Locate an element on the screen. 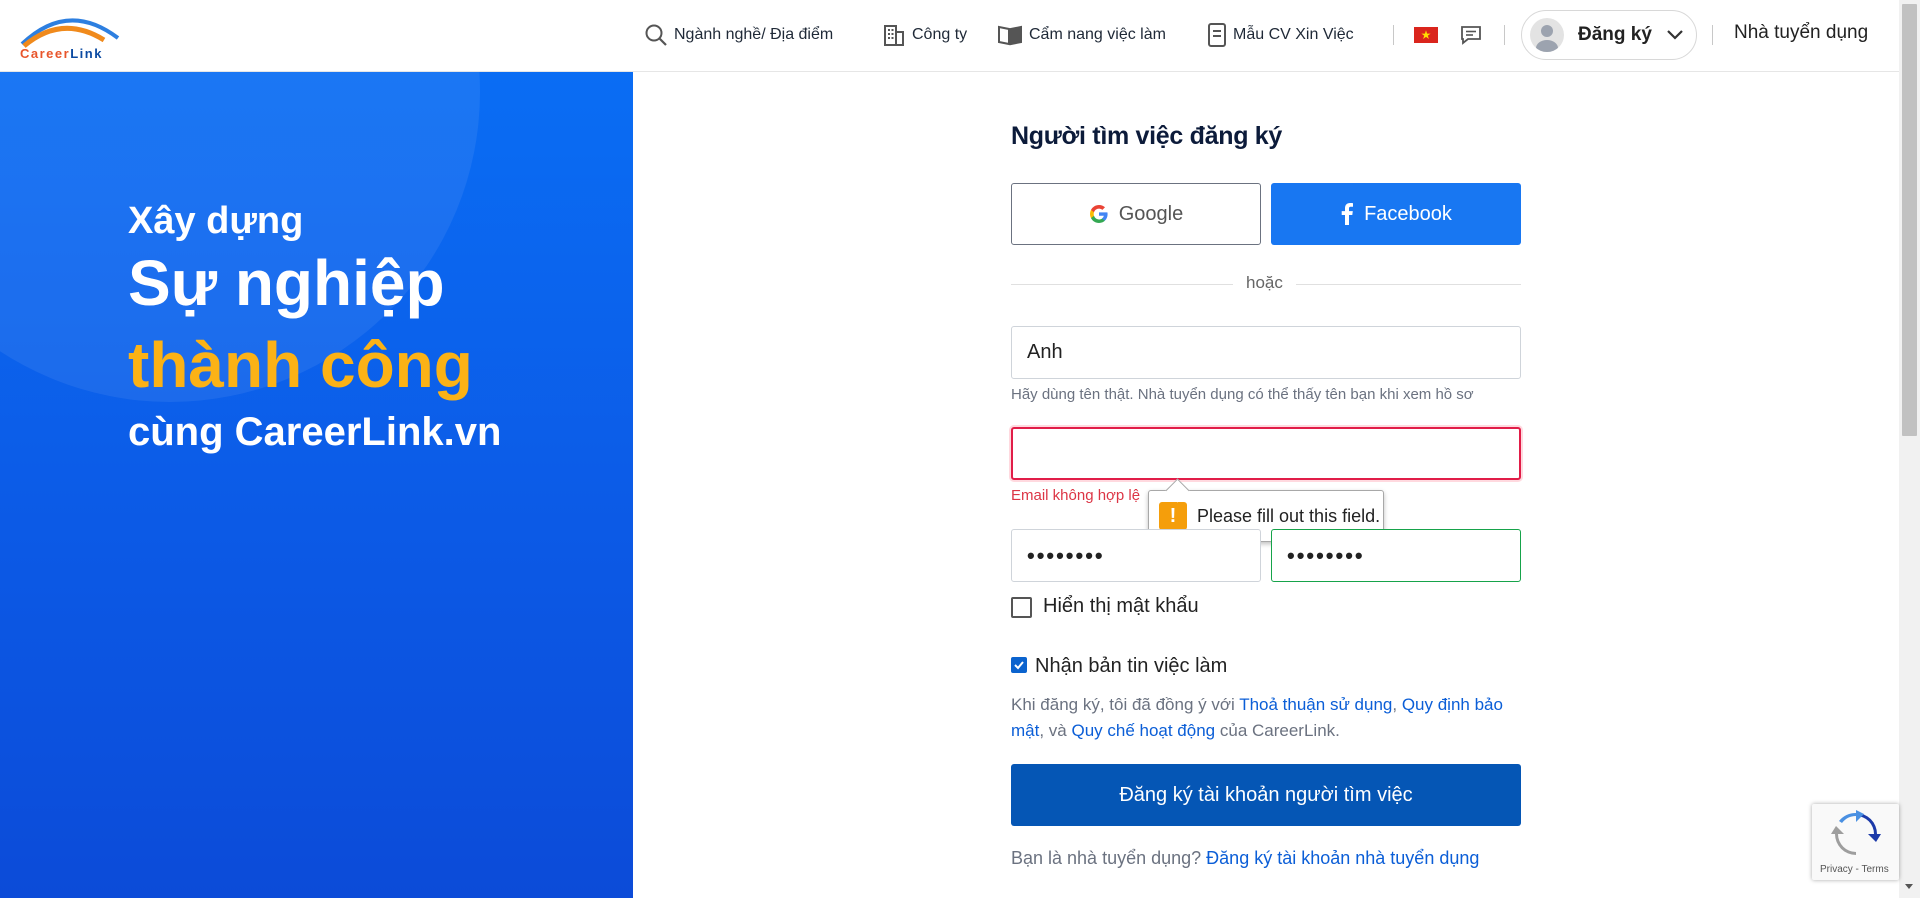  signup-dropdown: Đăng ký is located at coordinates (1609, 35).